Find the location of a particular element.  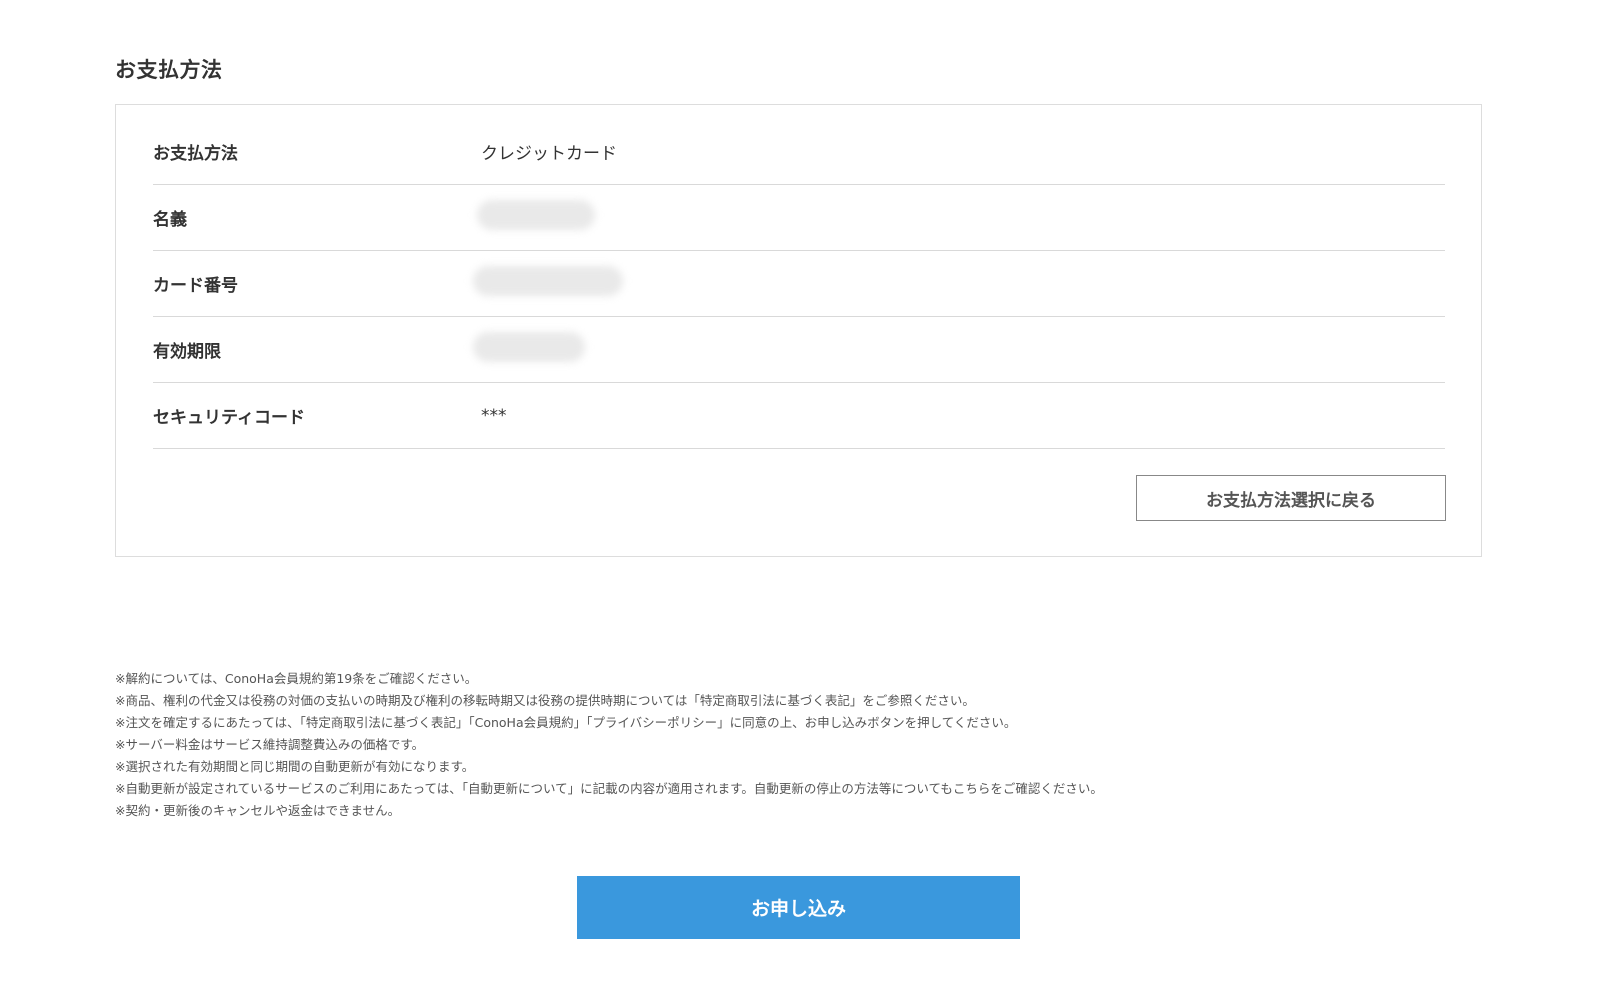

back-to-payment-selection-button: お支払方法選択に戻る is located at coordinates (1291, 498).